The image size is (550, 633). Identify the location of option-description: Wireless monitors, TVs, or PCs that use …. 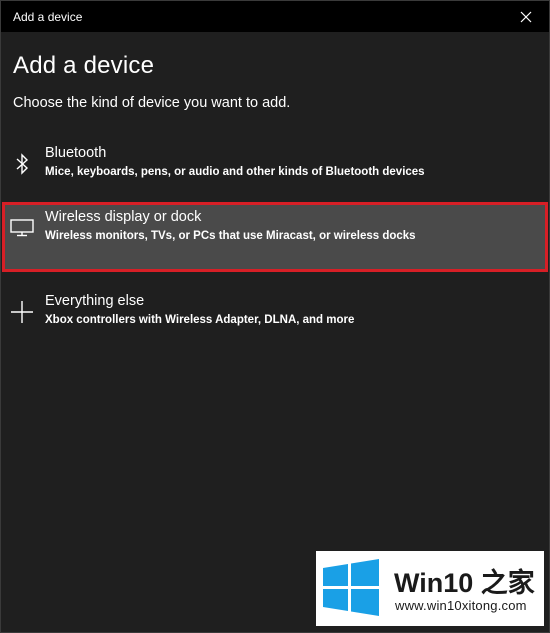
(230, 236).